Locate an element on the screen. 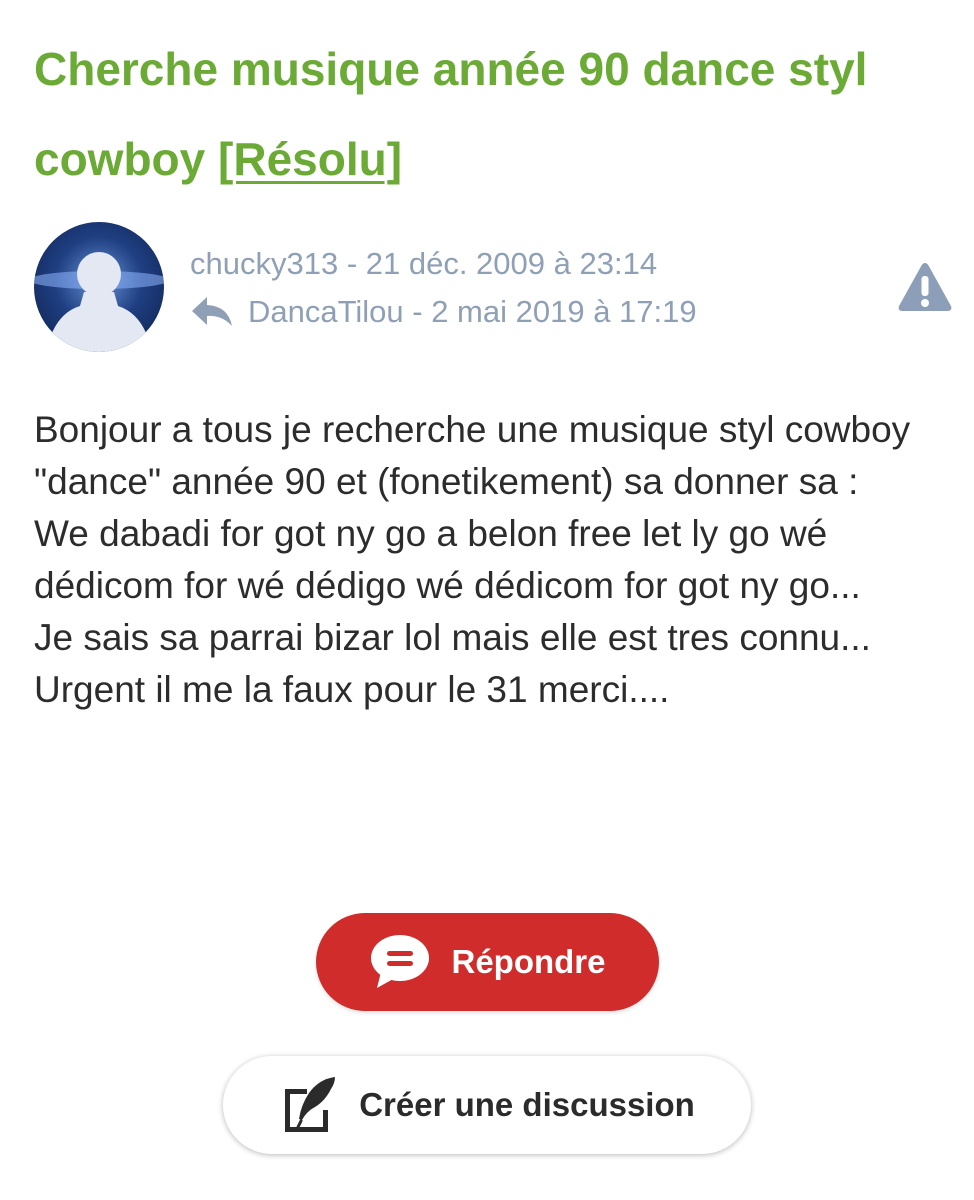 This screenshot has height=1200, width=974. create-discussion-button: Créer une discussion is located at coordinates (487, 1105).